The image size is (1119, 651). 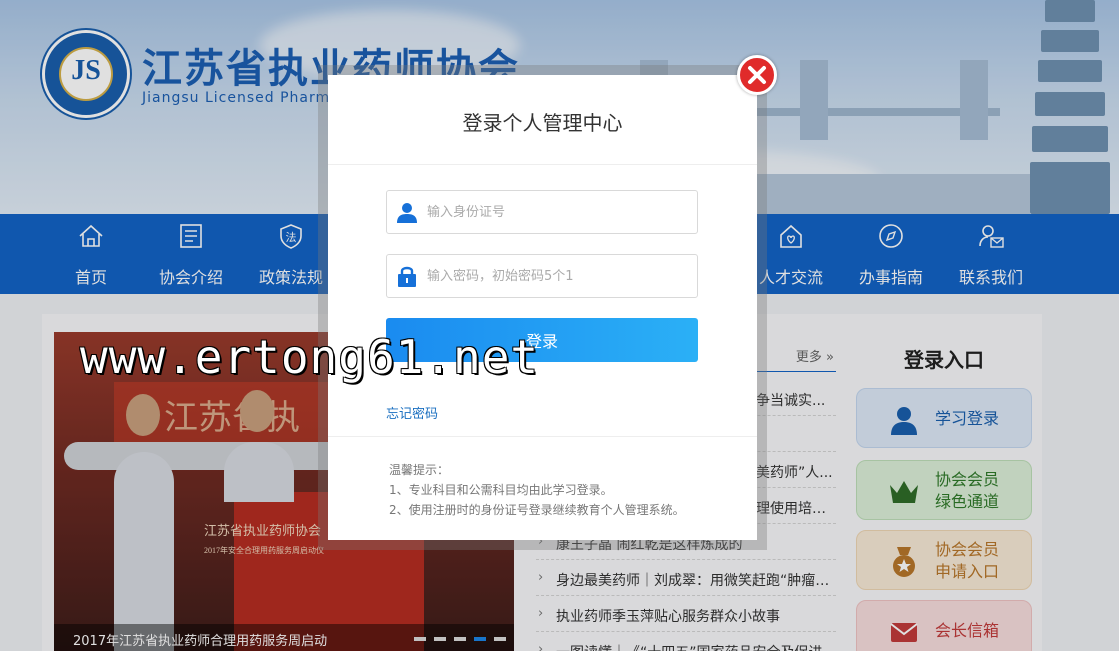 What do you see at coordinates (557, 212) in the screenshot?
I see `id-number-input` at bounding box center [557, 212].